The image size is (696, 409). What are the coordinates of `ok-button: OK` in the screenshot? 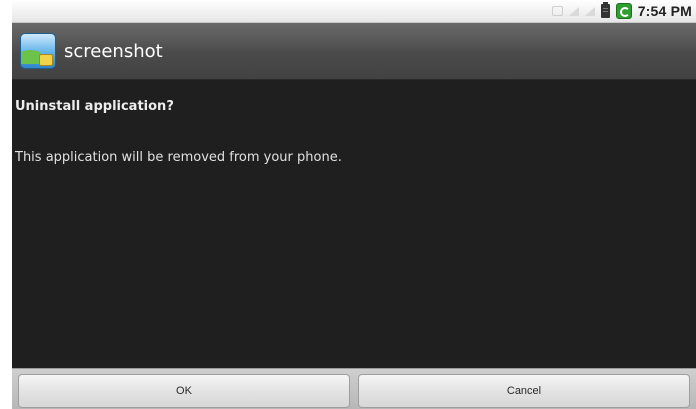 It's located at (184, 391).